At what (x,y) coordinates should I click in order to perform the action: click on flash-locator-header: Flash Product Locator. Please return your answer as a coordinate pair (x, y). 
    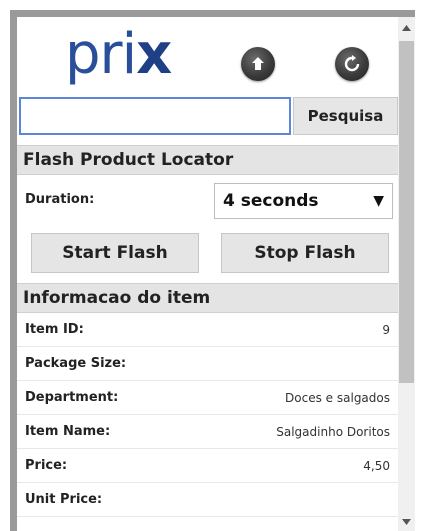
    Looking at the image, I should click on (207, 160).